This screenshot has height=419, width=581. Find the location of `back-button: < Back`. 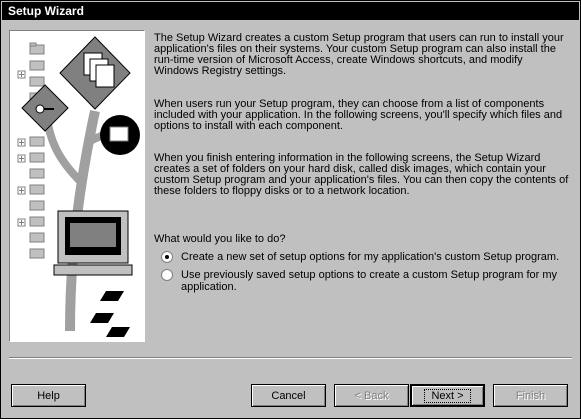

back-button: < Back is located at coordinates (371, 395).